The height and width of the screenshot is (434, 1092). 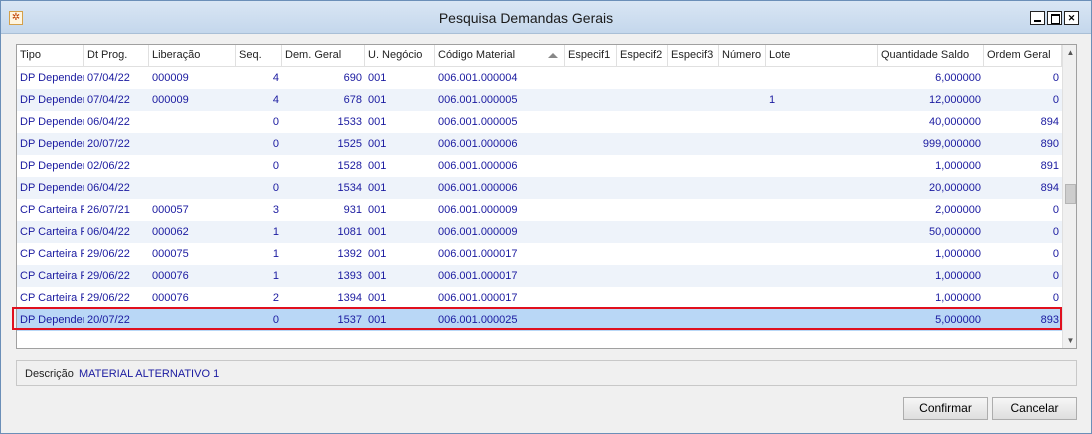 What do you see at coordinates (352, 210) in the screenshot?
I see `table-cell: 931` at bounding box center [352, 210].